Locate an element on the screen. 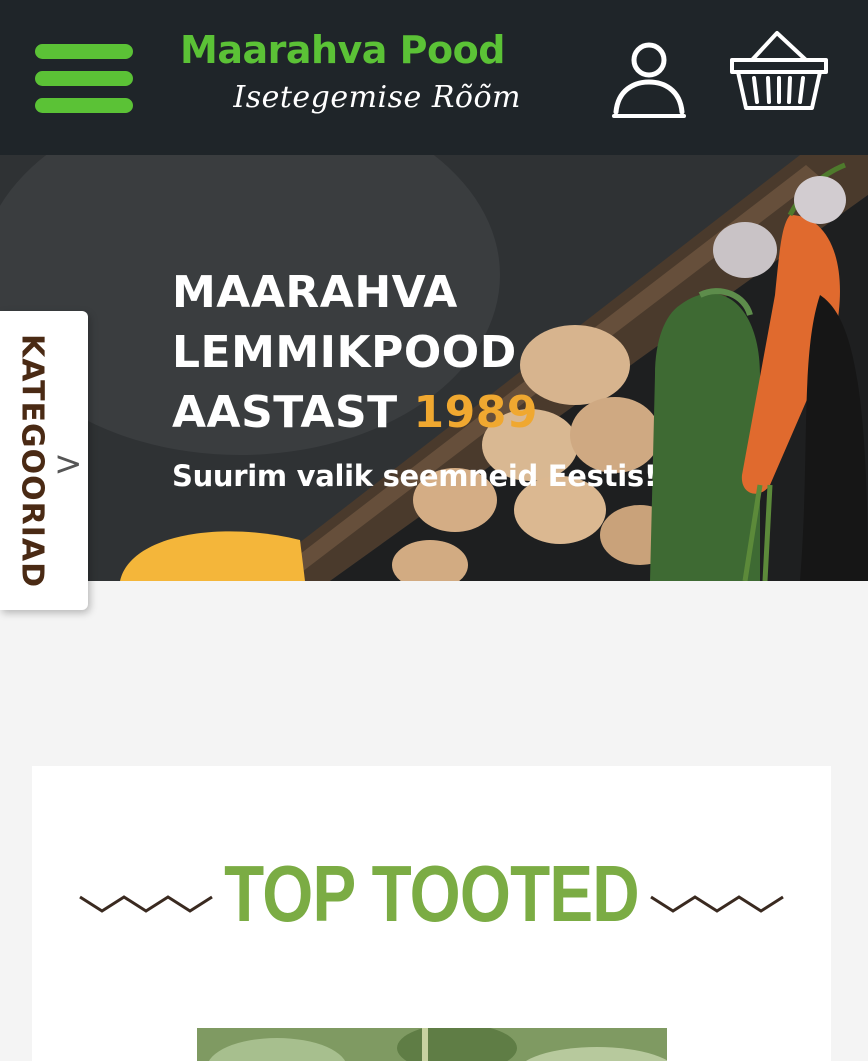 The height and width of the screenshot is (1061, 868). site-header: Maarahva Pood Isetegemise Rõõm is located at coordinates (434, 77).